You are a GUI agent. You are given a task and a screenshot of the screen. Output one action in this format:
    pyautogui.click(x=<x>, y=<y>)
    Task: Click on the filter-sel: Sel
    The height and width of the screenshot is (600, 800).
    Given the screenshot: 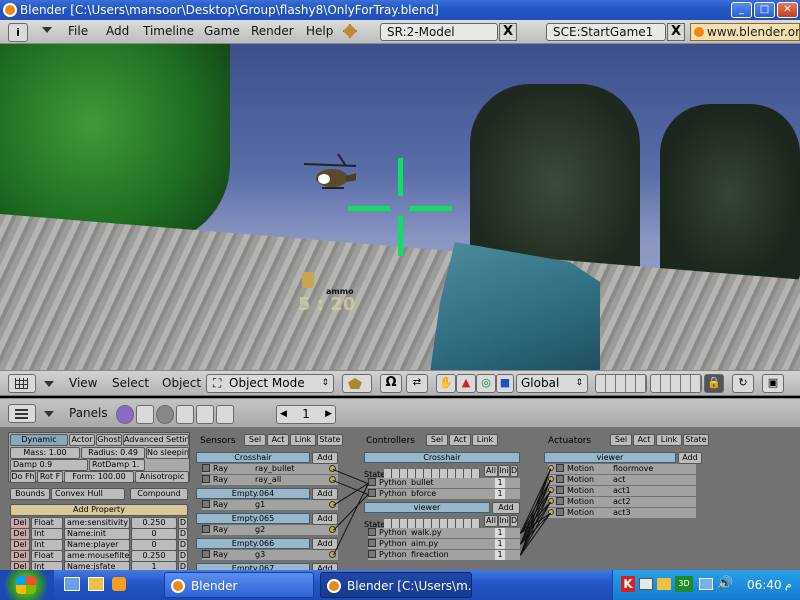 What is the action you would take?
    pyautogui.click(x=255, y=440)
    